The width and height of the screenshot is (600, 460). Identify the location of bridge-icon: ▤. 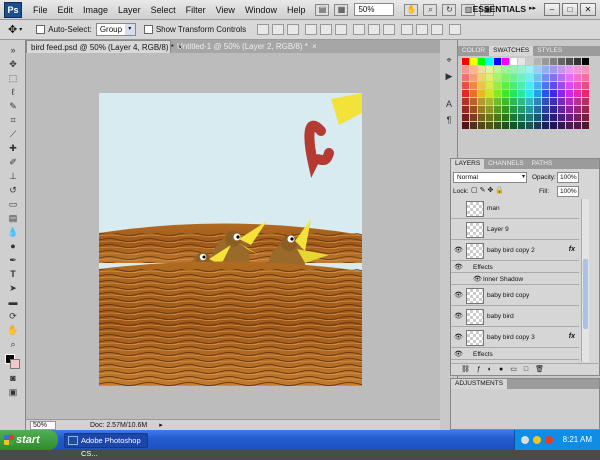
(322, 9).